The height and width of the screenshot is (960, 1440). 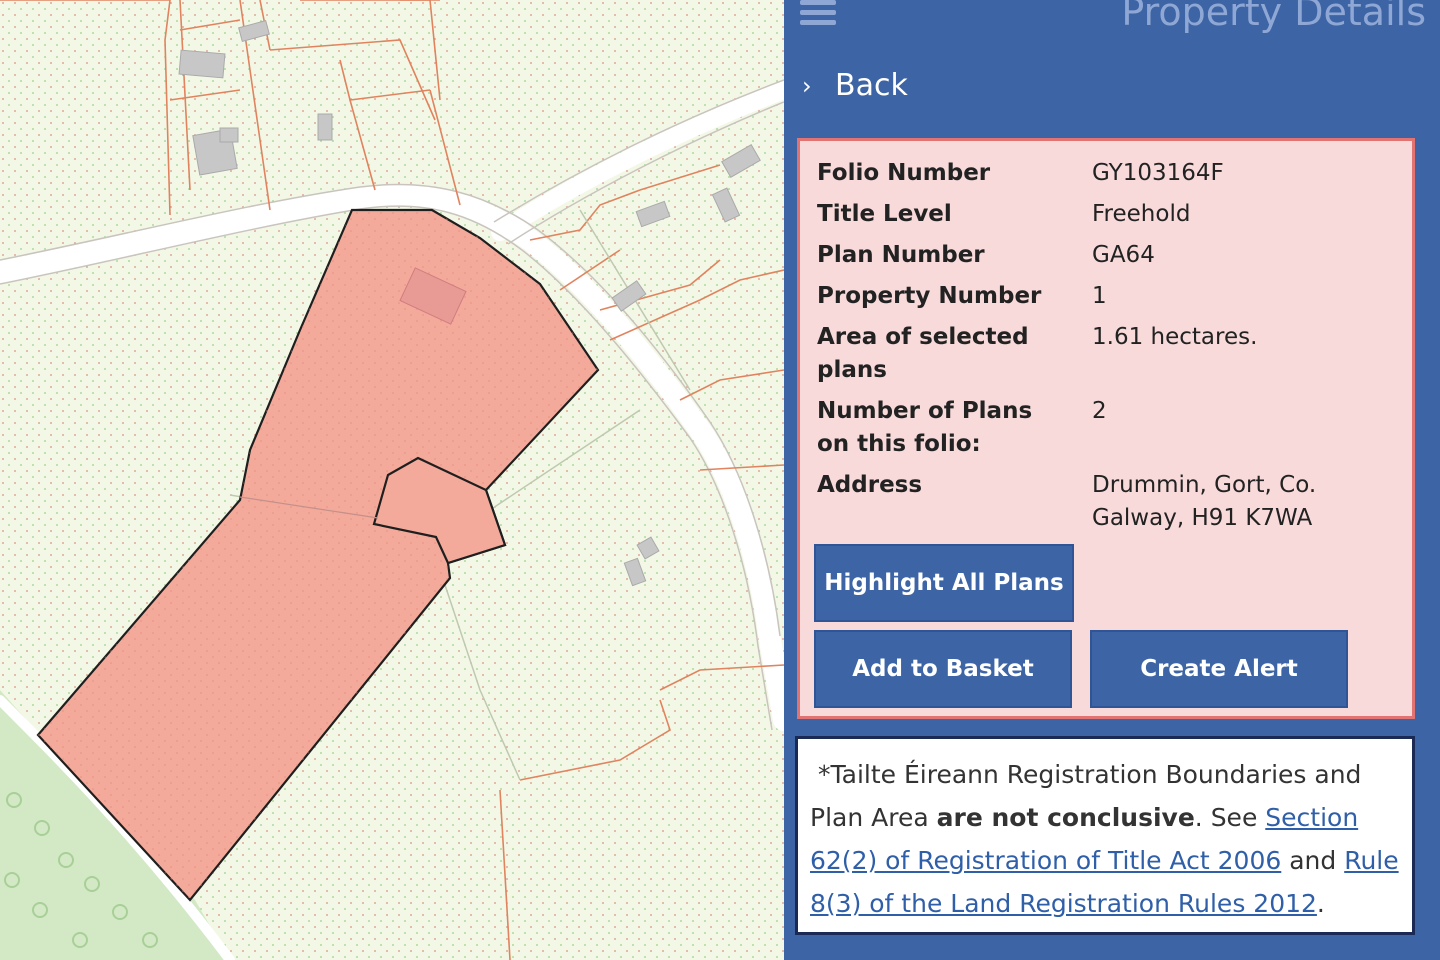 What do you see at coordinates (1230, 817) in the screenshot?
I see `note-text: . See` at bounding box center [1230, 817].